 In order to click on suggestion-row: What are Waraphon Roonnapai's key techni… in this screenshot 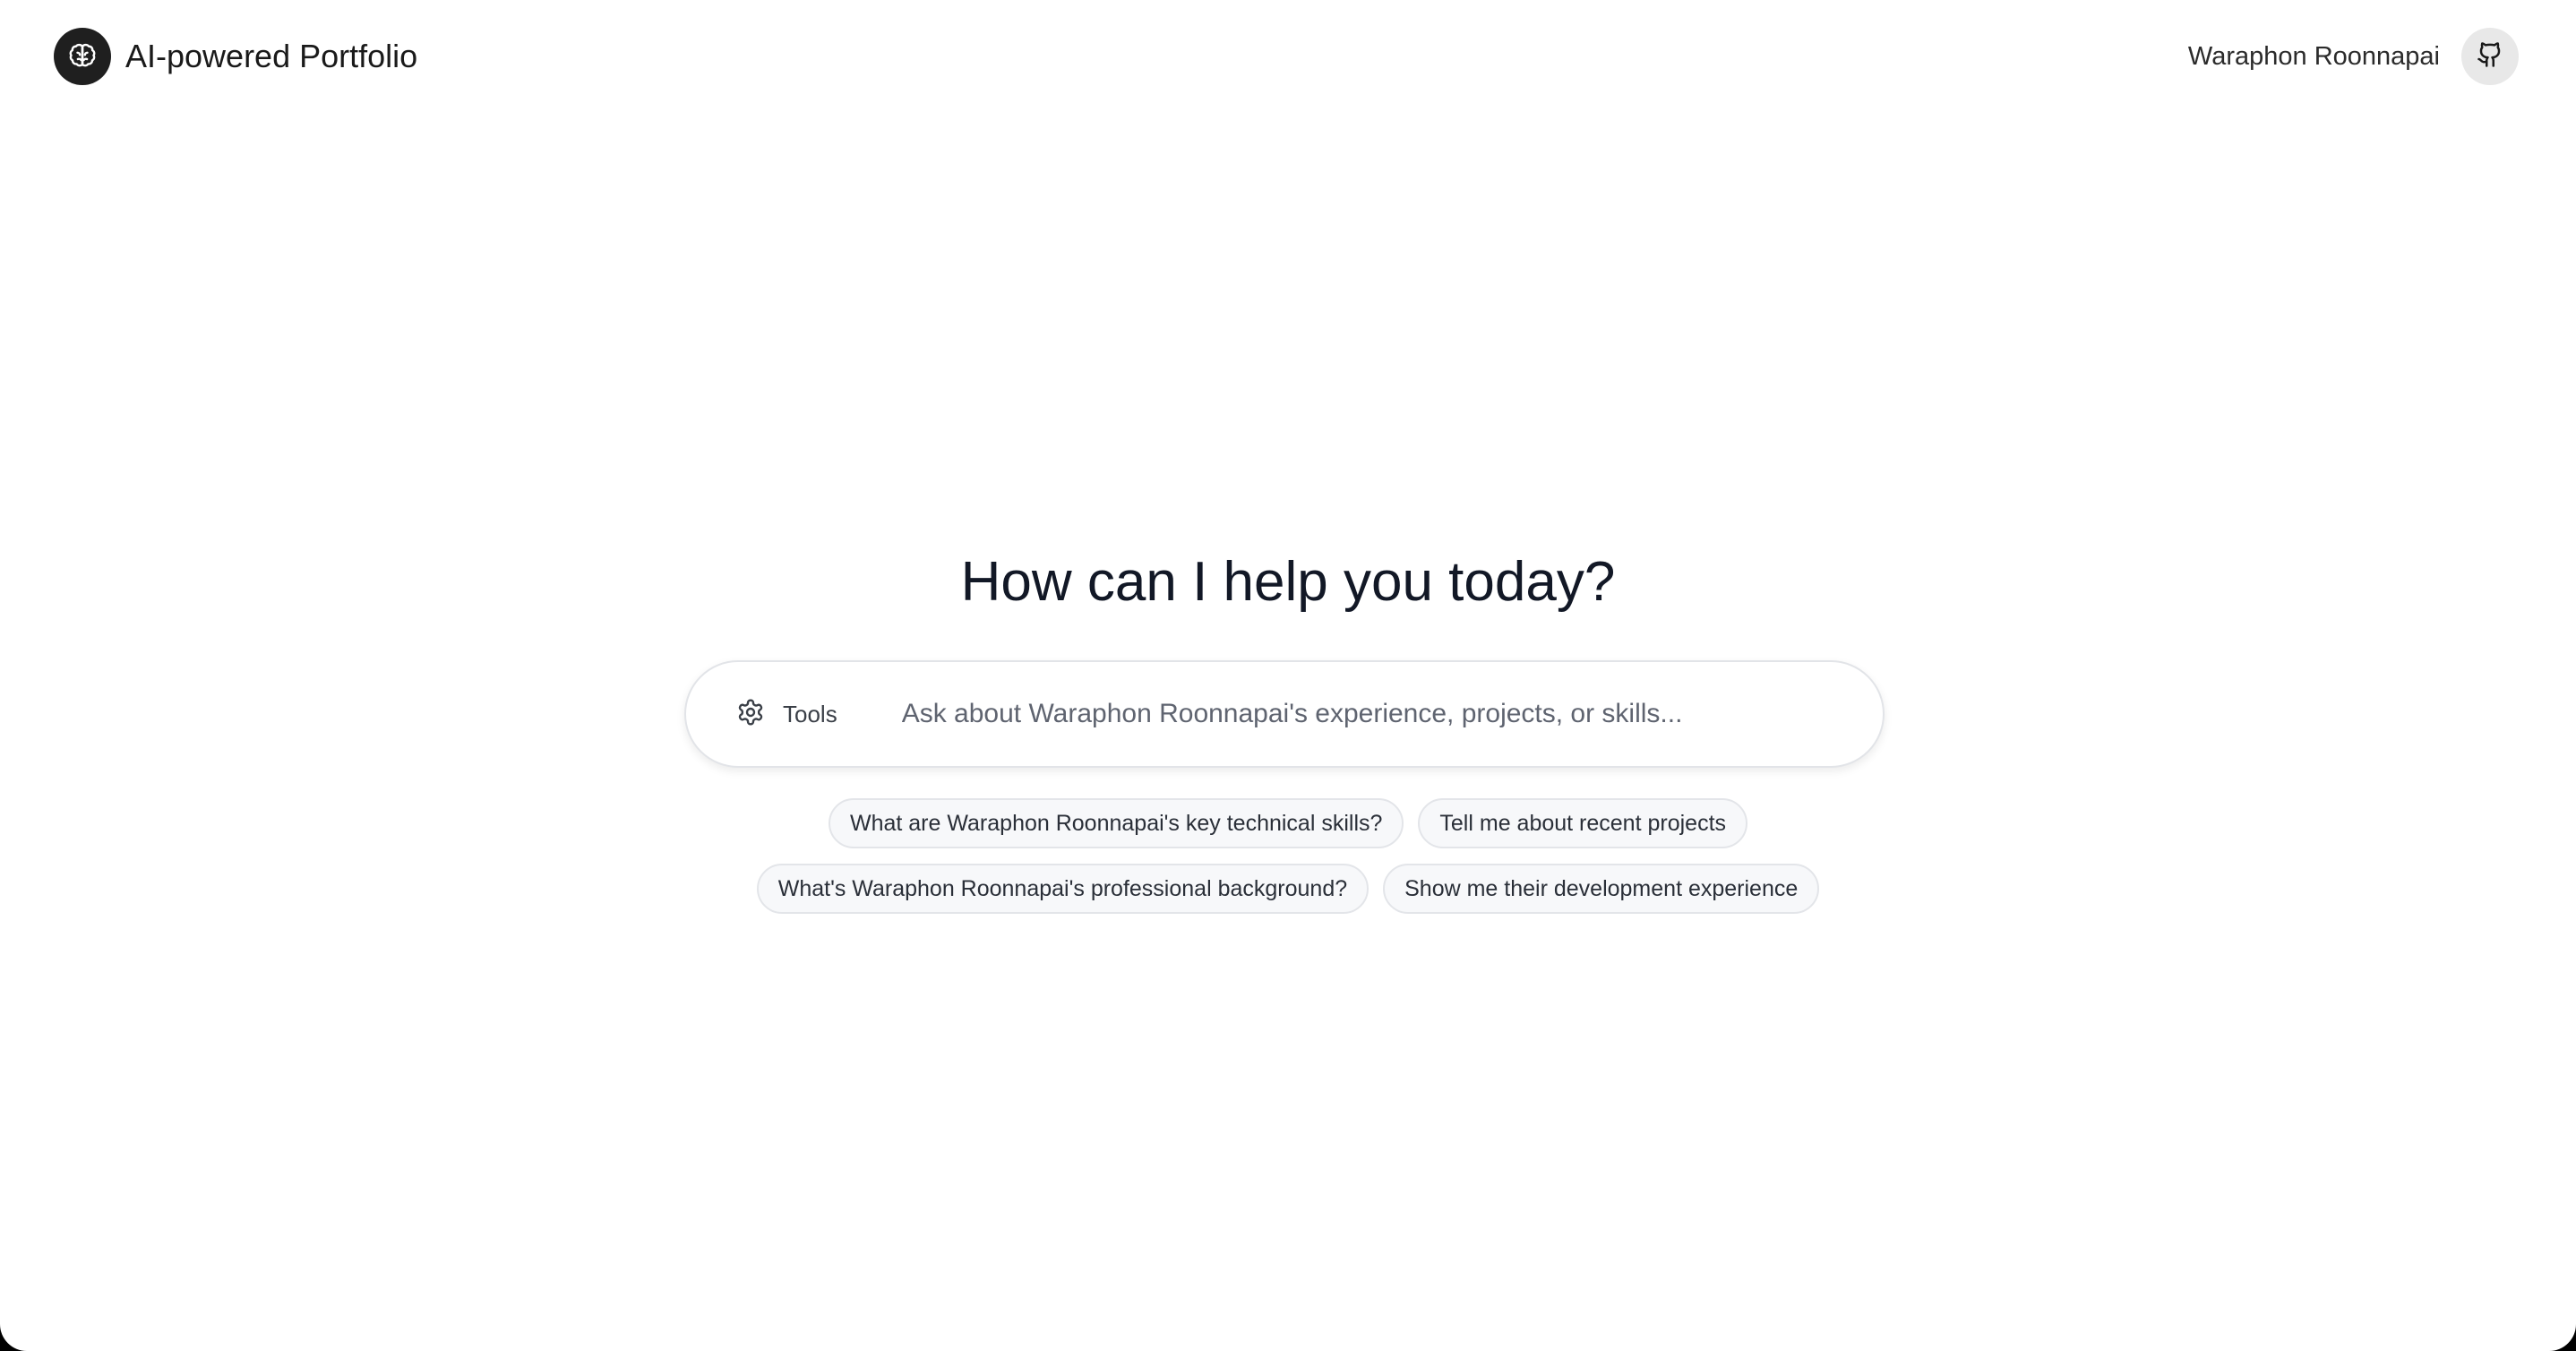, I will do `click(1288, 823)`.